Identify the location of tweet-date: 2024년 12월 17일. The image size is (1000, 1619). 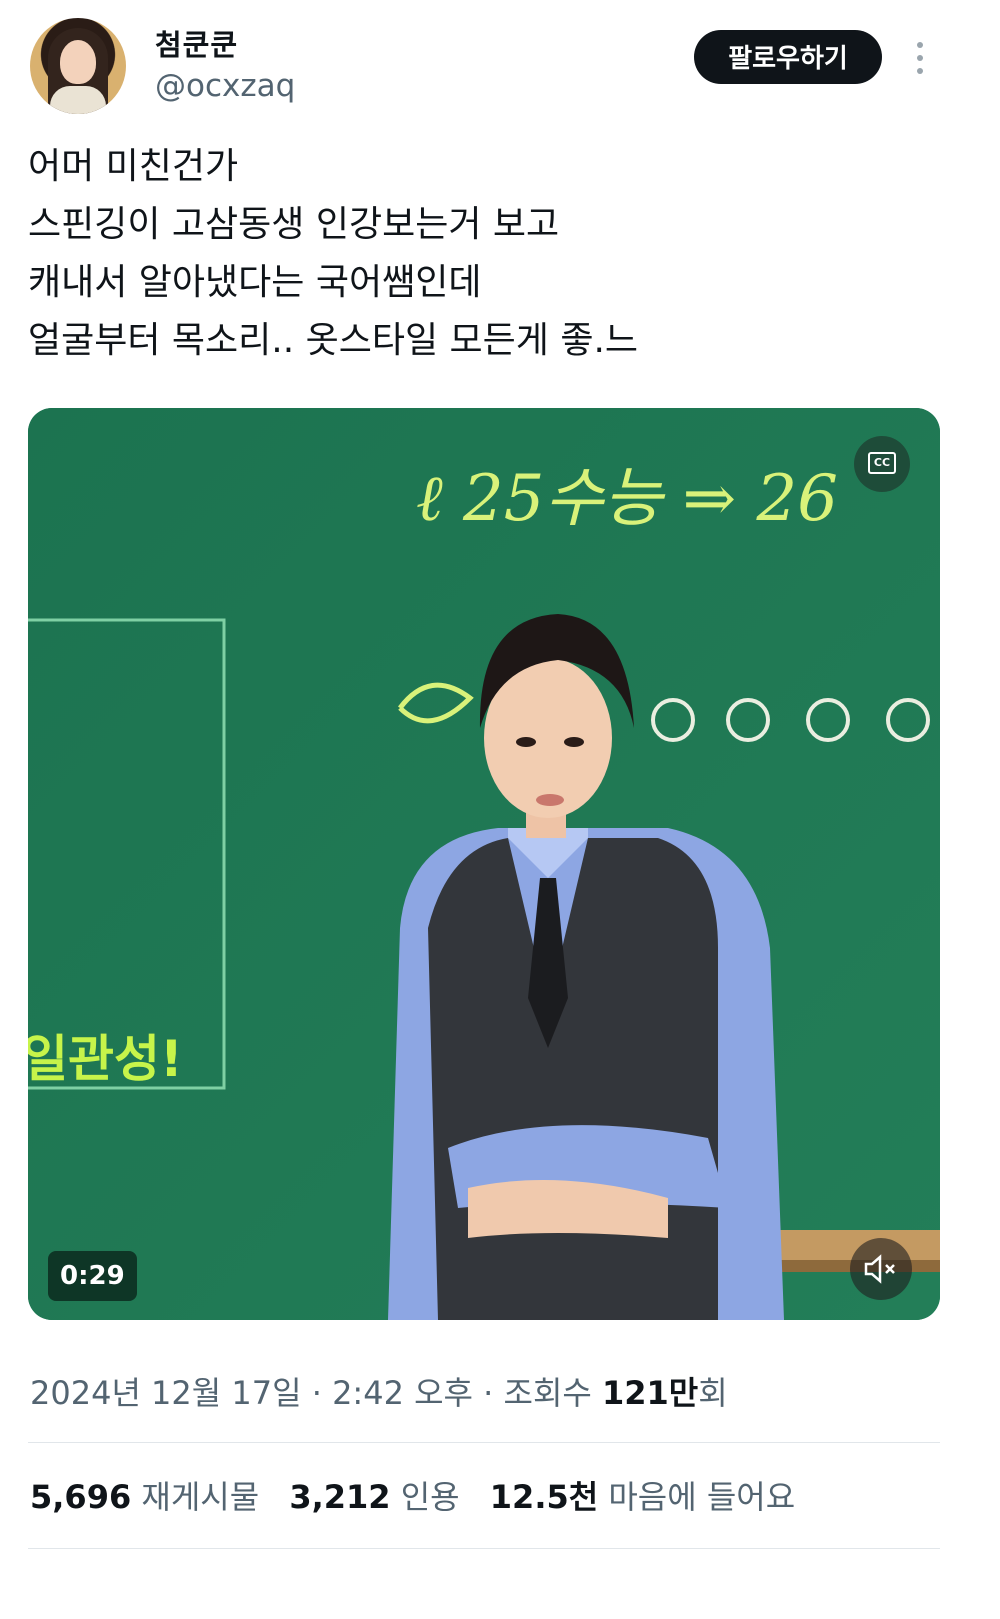
(166, 1393).